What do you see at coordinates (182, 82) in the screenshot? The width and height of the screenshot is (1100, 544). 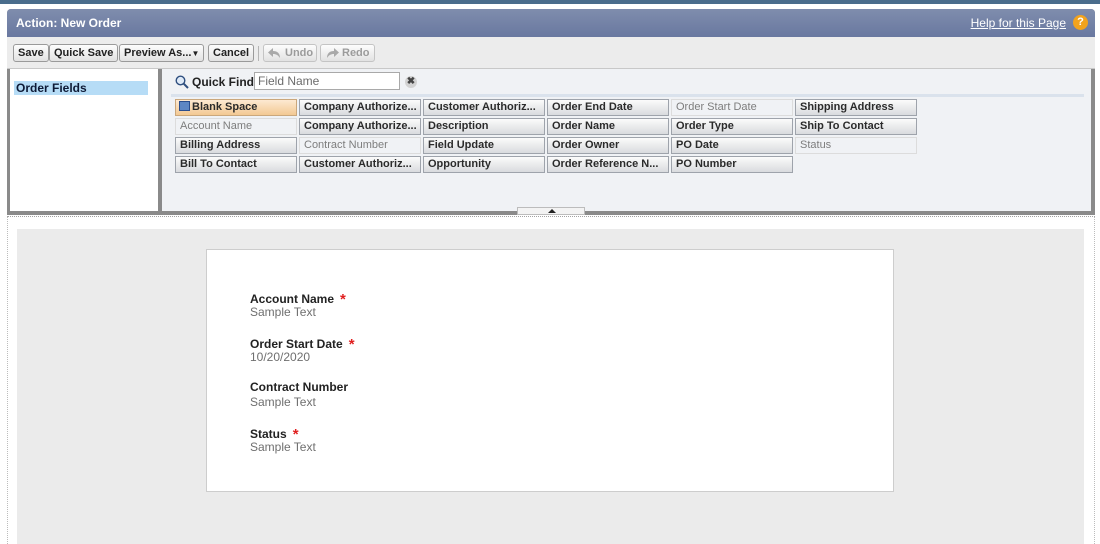 I see `search-icon` at bounding box center [182, 82].